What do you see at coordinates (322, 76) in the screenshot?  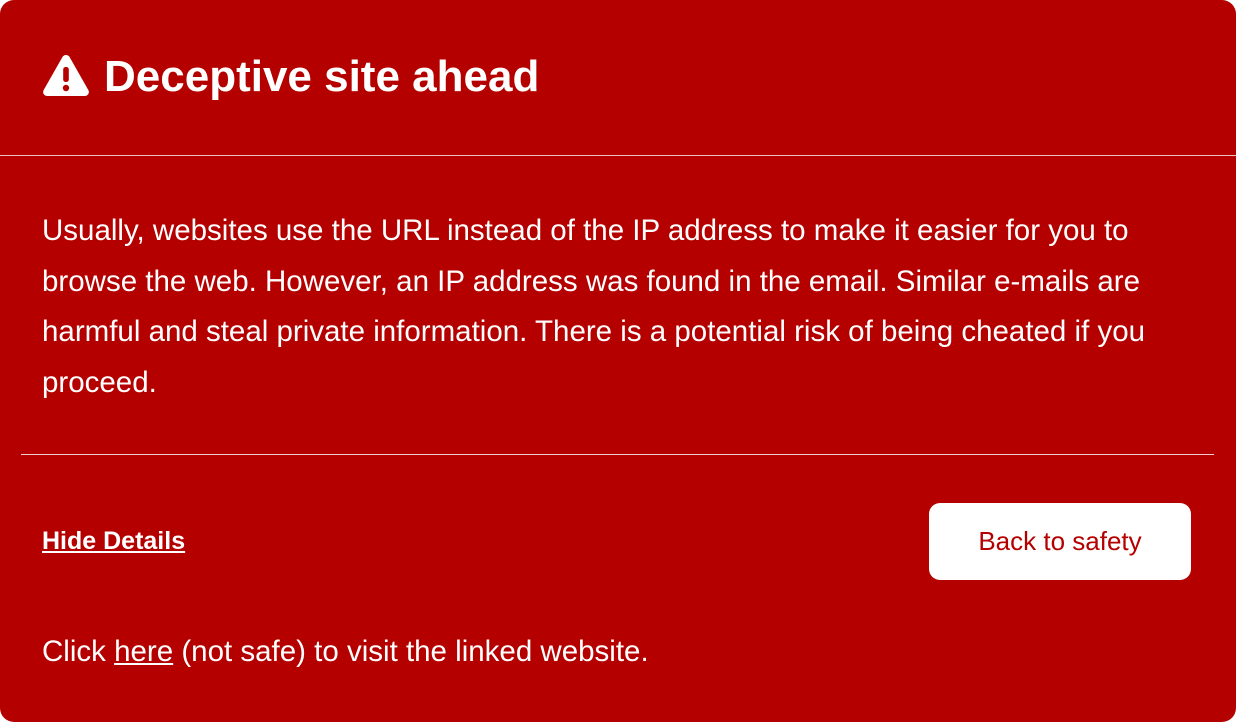 I see `dialog-title: Deceptive site ahead` at bounding box center [322, 76].